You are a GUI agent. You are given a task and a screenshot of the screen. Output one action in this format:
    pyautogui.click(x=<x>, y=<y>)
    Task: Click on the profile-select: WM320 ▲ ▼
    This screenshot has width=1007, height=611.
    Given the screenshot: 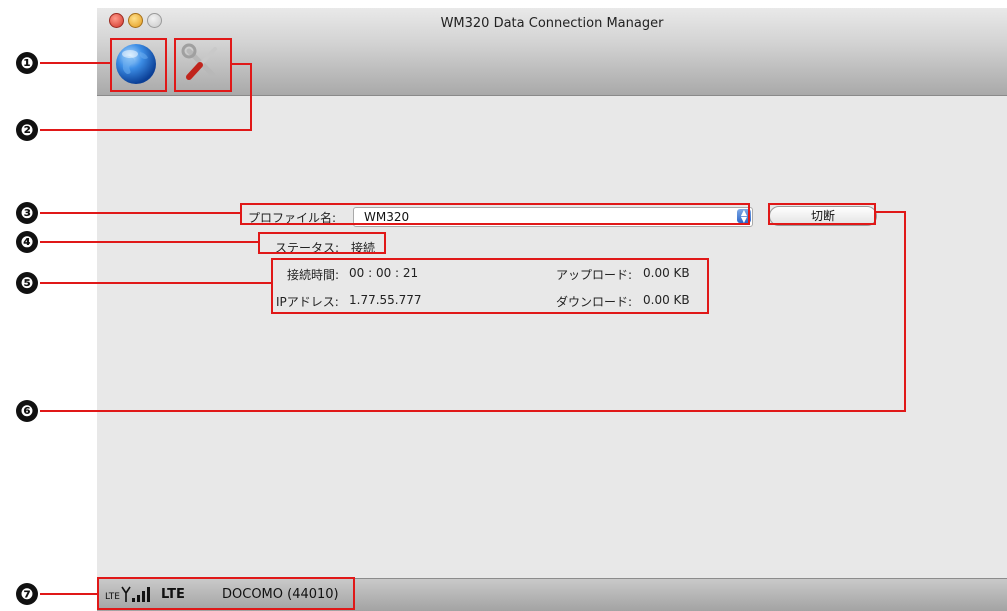 What is the action you would take?
    pyautogui.click(x=553, y=217)
    